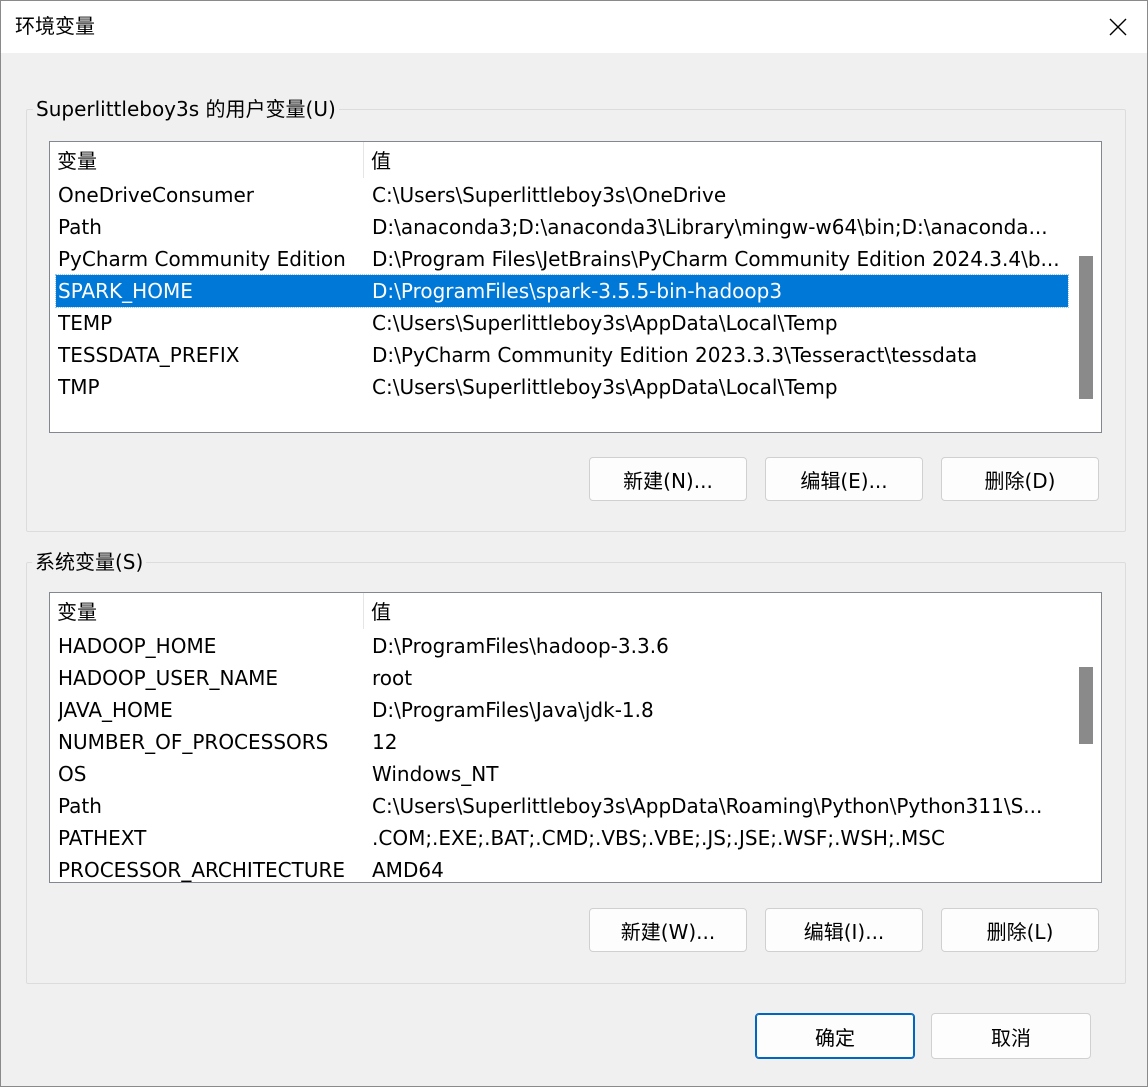 The width and height of the screenshot is (1148, 1087). I want to click on variable-value: Windows_NT, so click(435, 774).